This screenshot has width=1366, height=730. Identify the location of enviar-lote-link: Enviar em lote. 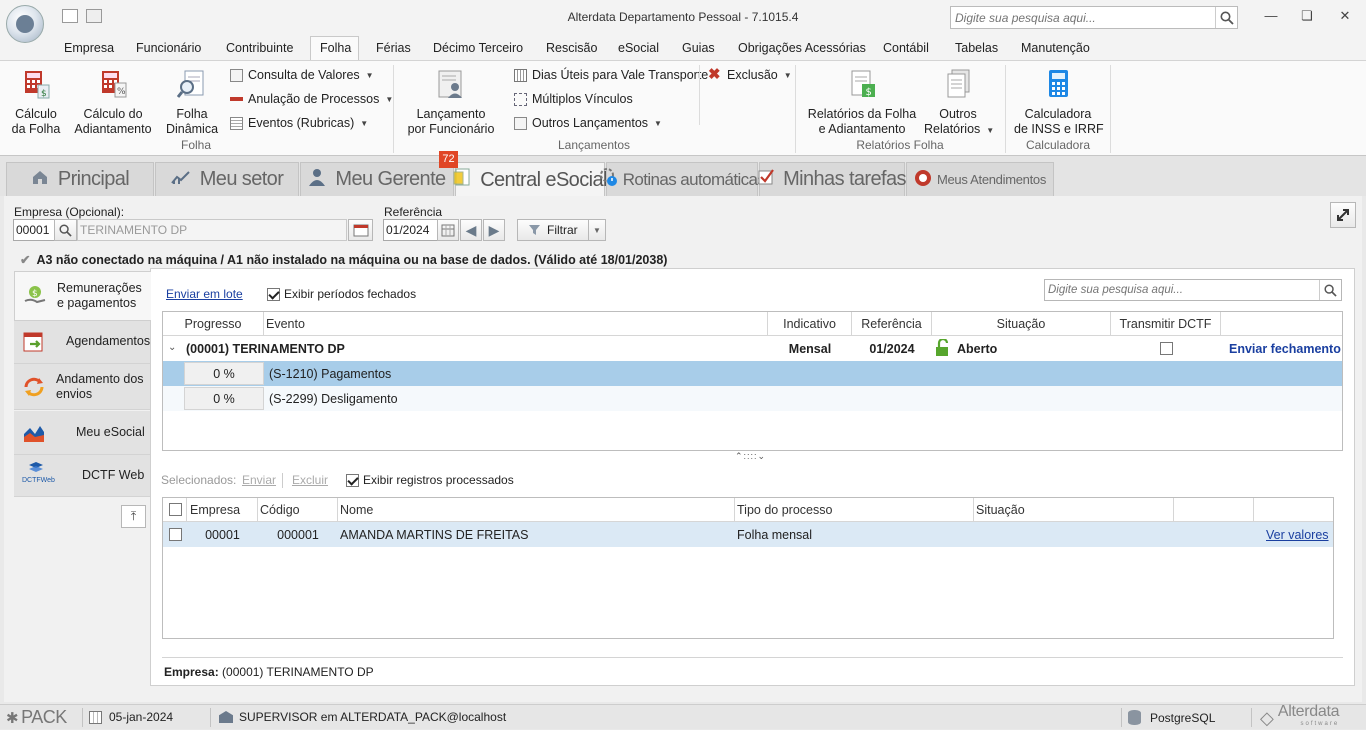
(204, 294).